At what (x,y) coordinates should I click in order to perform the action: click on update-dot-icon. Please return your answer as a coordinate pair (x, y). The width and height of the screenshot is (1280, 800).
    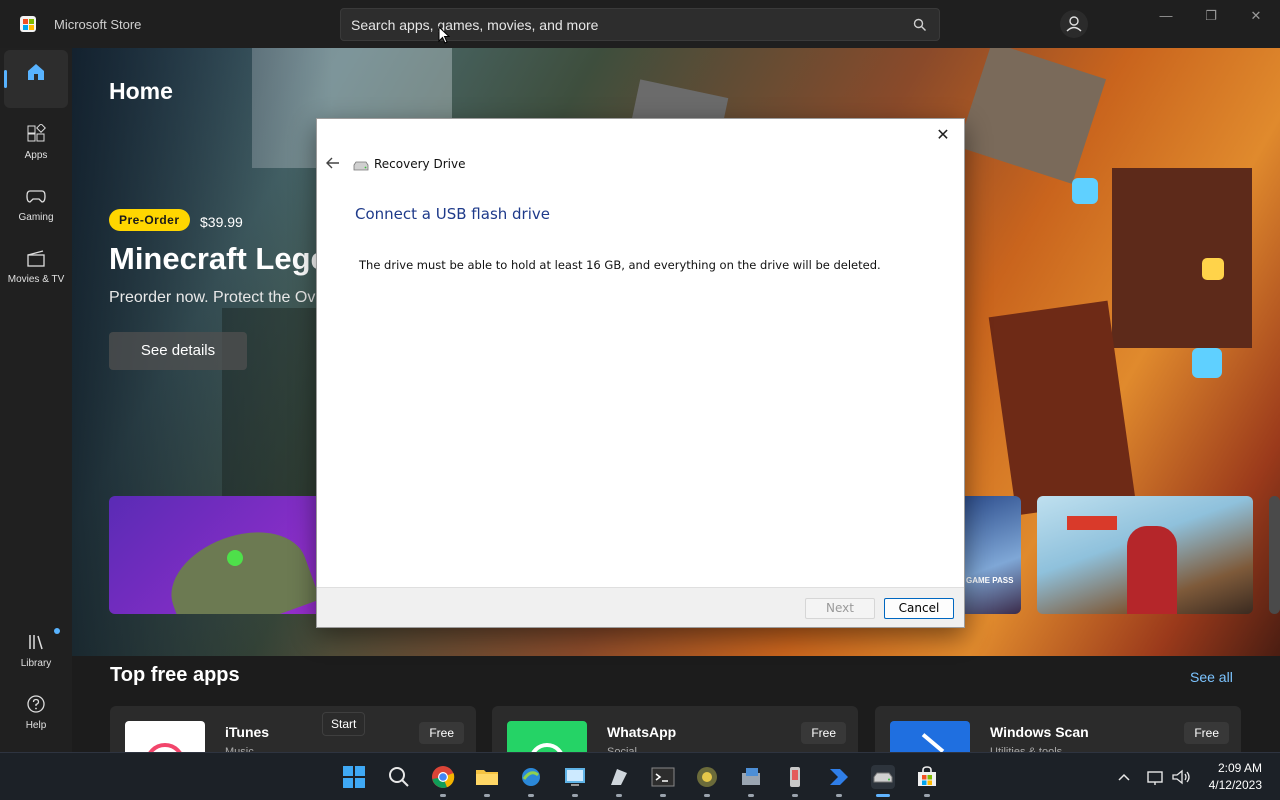
    Looking at the image, I should click on (57, 631).